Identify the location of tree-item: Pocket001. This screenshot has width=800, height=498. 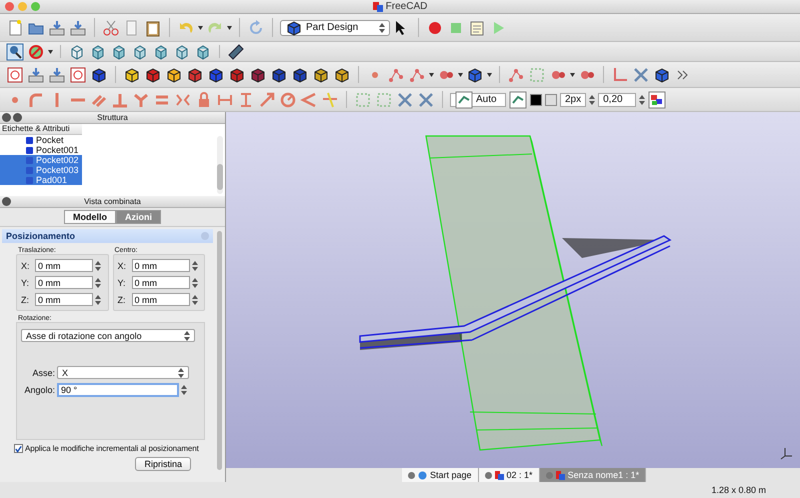
(41, 150).